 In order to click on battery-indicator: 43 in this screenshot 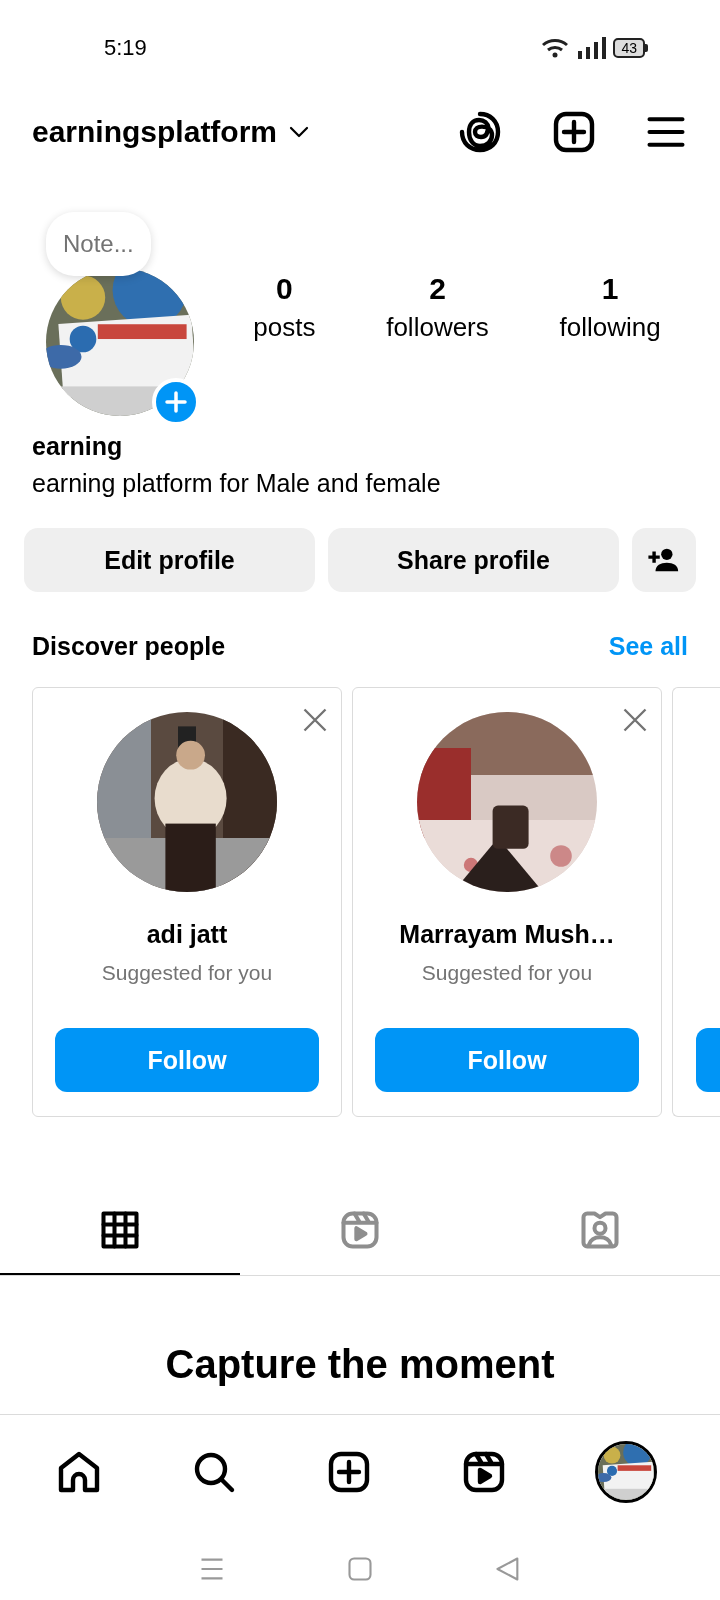, I will do `click(630, 48)`.